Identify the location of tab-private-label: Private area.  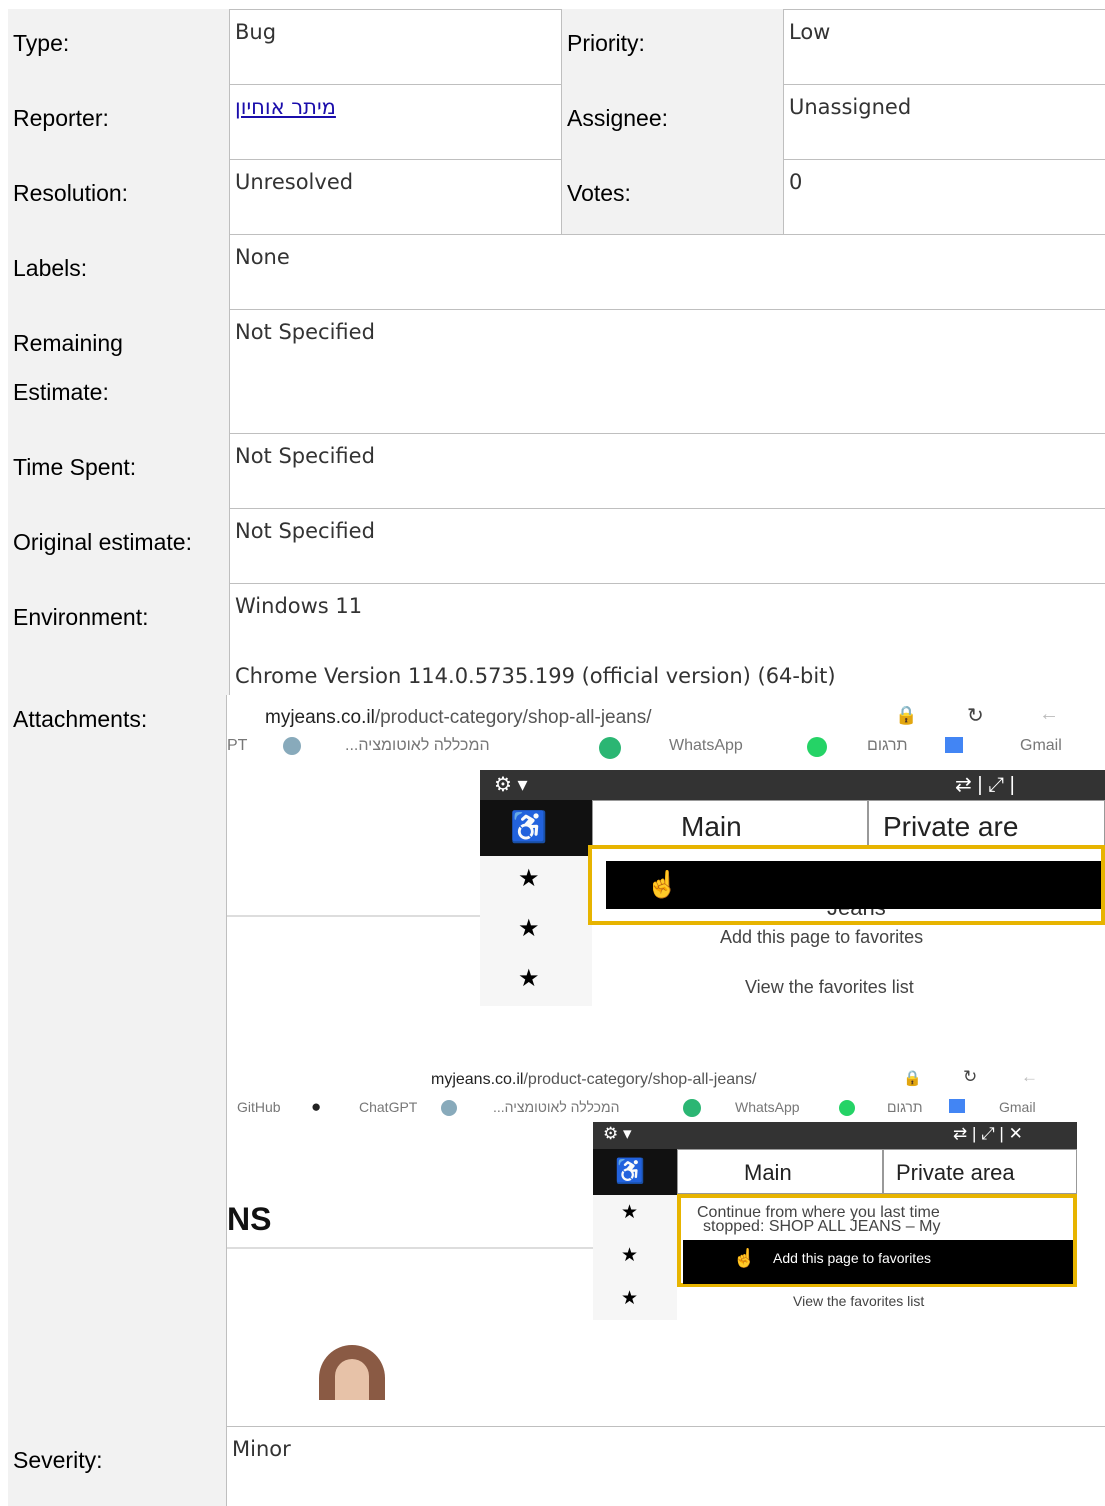
(955, 1172).